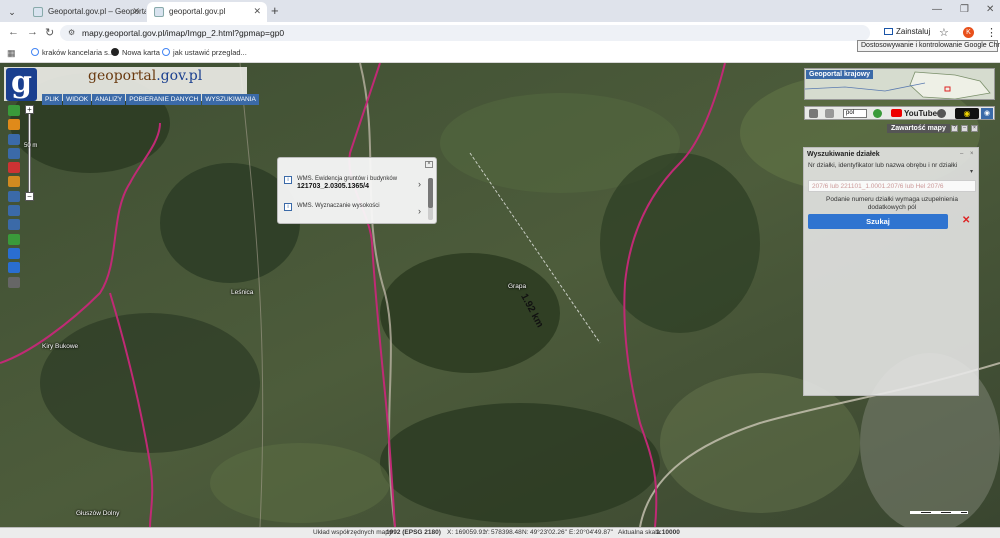 The width and height of the screenshot is (1000, 538). What do you see at coordinates (843, 154) in the screenshot?
I see `search-panel-title: Wyszukiwanie działek` at bounding box center [843, 154].